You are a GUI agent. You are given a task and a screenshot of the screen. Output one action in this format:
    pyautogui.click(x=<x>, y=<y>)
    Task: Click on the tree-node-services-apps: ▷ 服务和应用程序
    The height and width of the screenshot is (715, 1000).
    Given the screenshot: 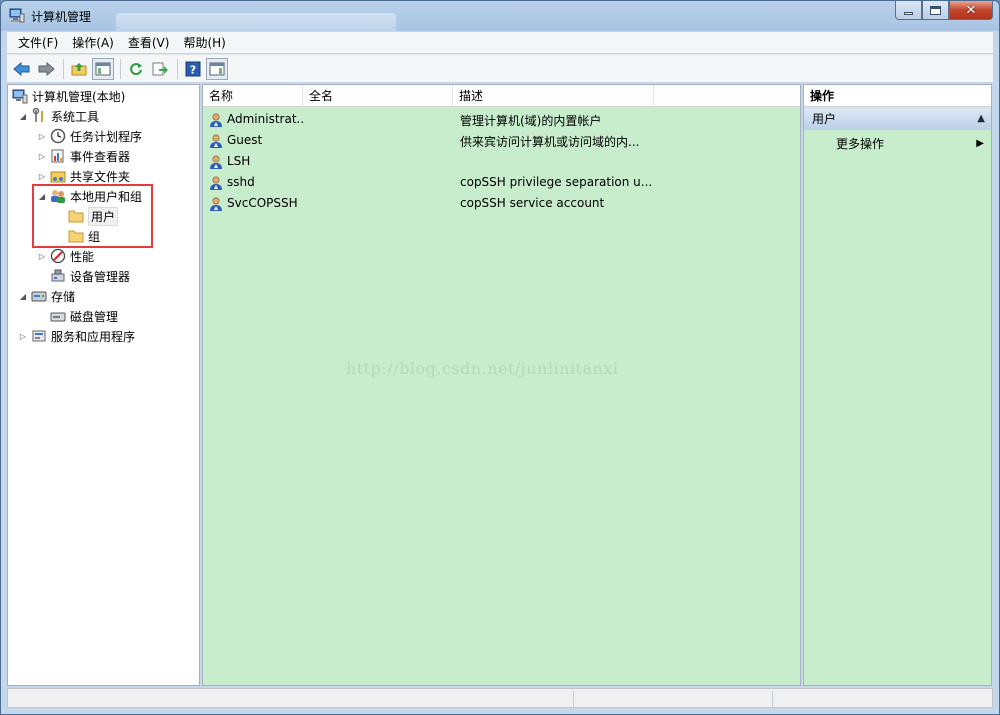 What is the action you would take?
    pyautogui.click(x=76, y=336)
    